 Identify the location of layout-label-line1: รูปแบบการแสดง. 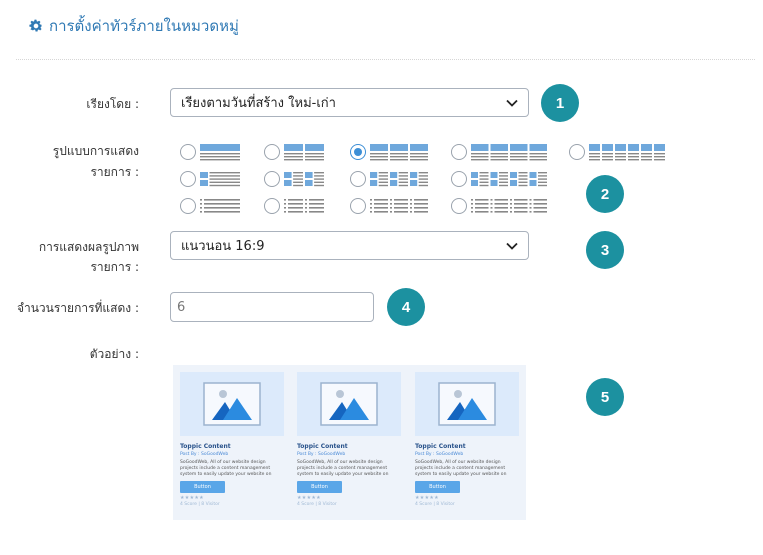
(95, 151).